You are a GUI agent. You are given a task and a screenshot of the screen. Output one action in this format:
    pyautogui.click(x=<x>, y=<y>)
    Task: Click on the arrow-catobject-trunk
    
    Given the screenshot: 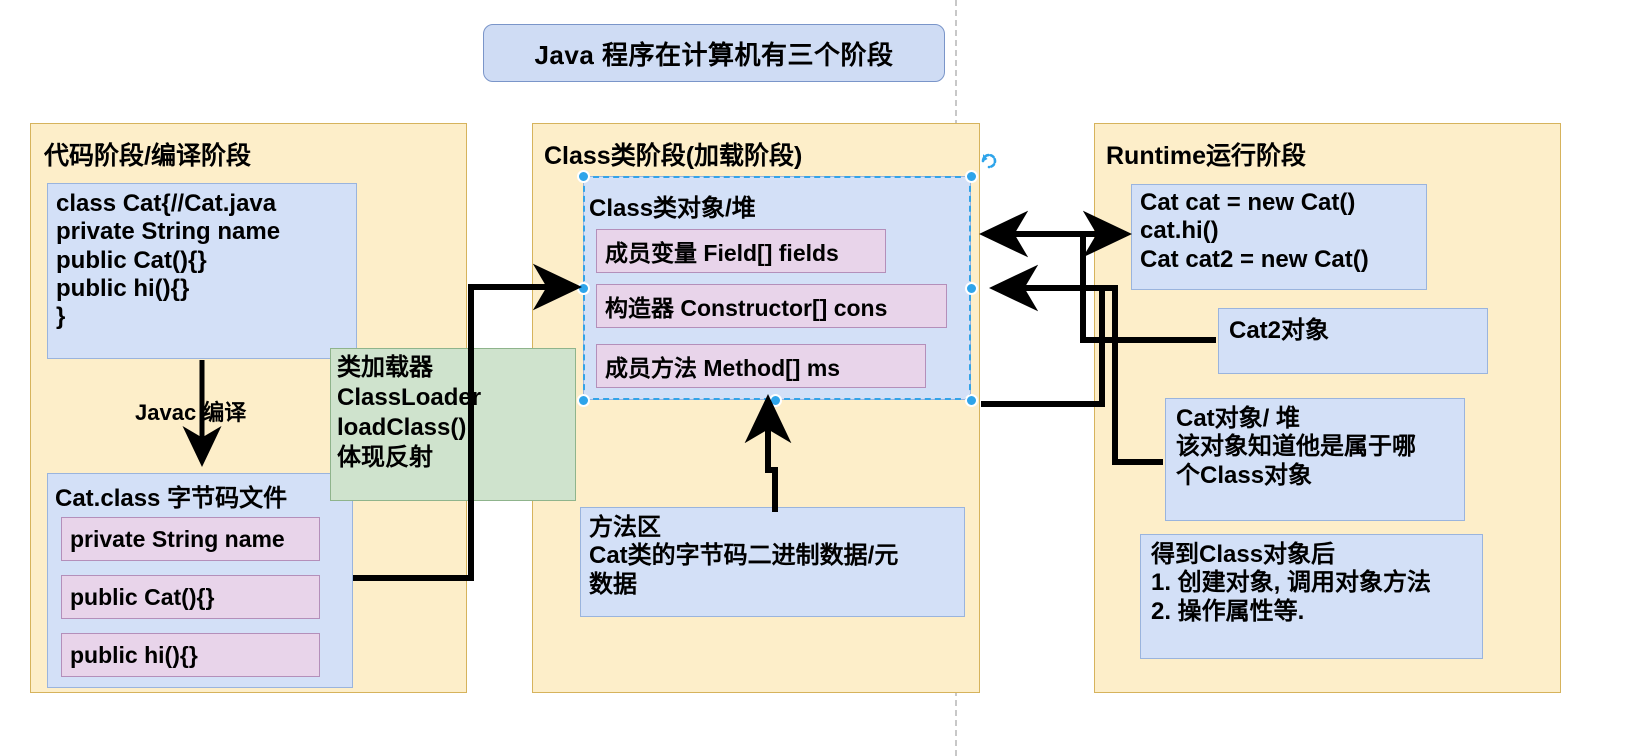 What is the action you would take?
    pyautogui.click(x=1137, y=378)
    